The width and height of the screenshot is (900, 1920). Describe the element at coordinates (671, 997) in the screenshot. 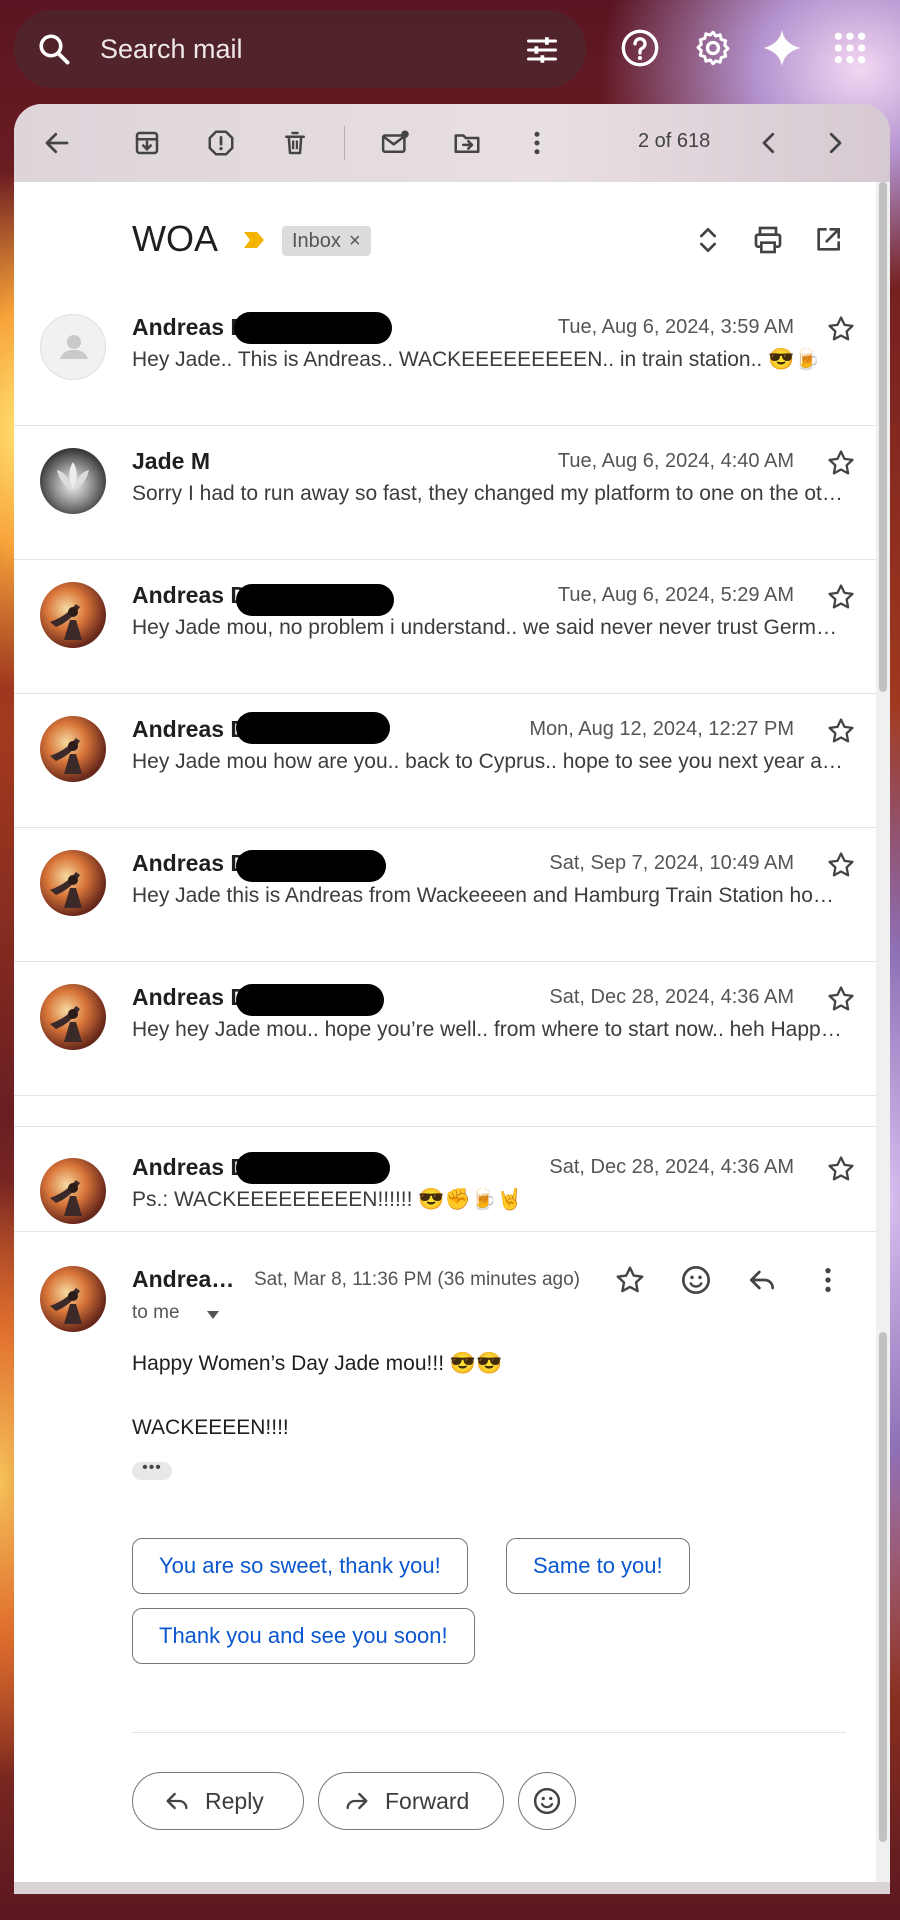

I see `message-date: Sat, Dec 28, 2024, 4:36 AM` at that location.